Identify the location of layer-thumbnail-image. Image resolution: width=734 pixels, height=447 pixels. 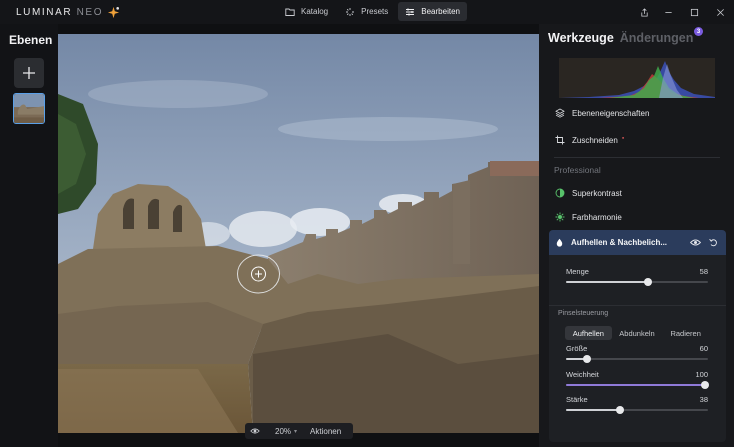
(29, 108).